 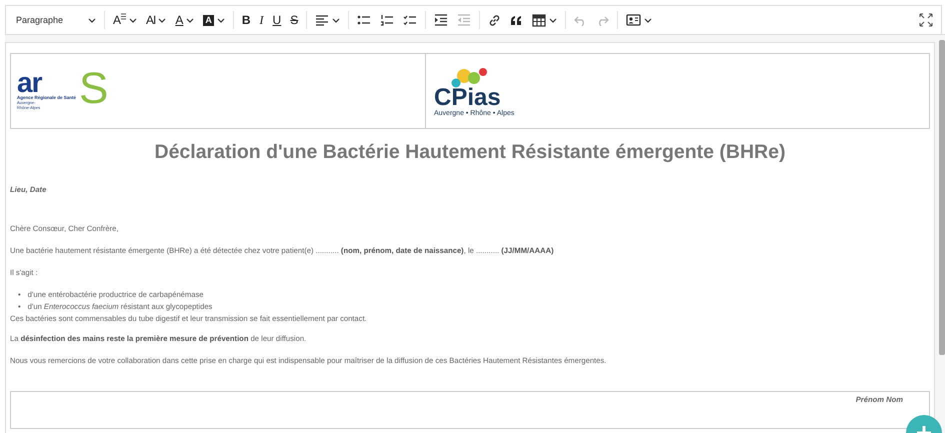 What do you see at coordinates (926, 20) in the screenshot?
I see `fullscreen-icon` at bounding box center [926, 20].